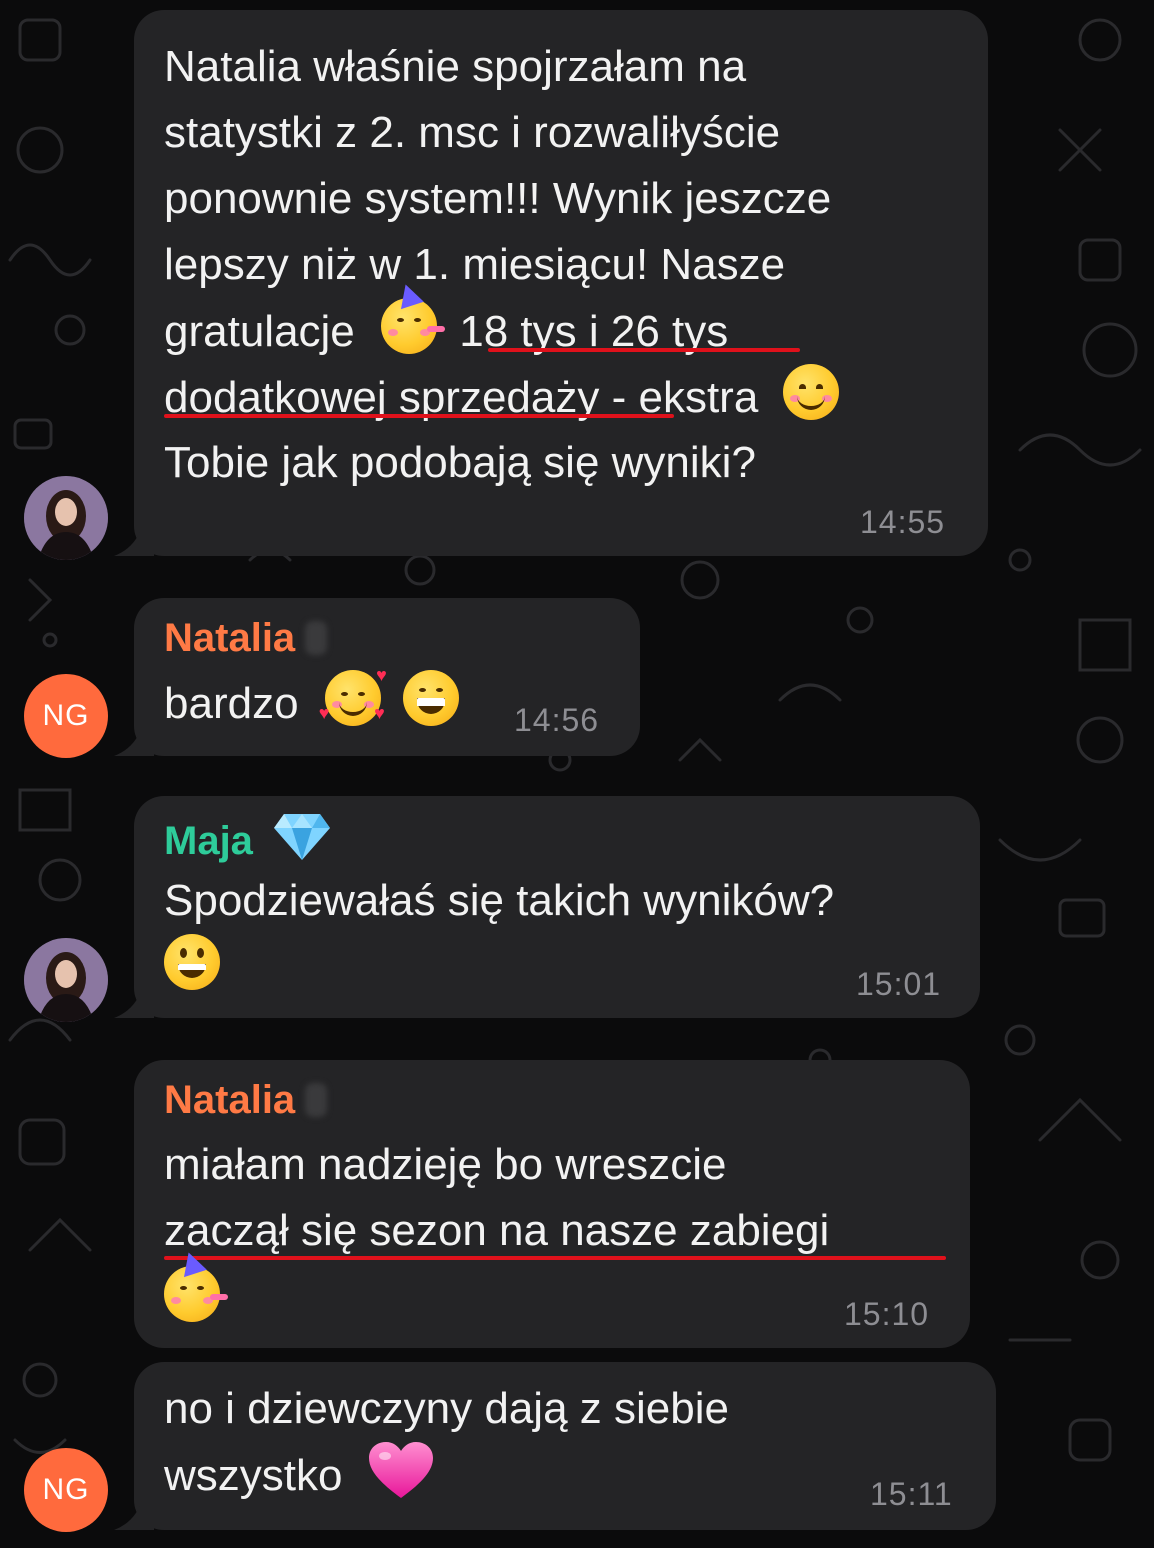  What do you see at coordinates (253, 1475) in the screenshot?
I see `message-fragment: wszystko` at bounding box center [253, 1475].